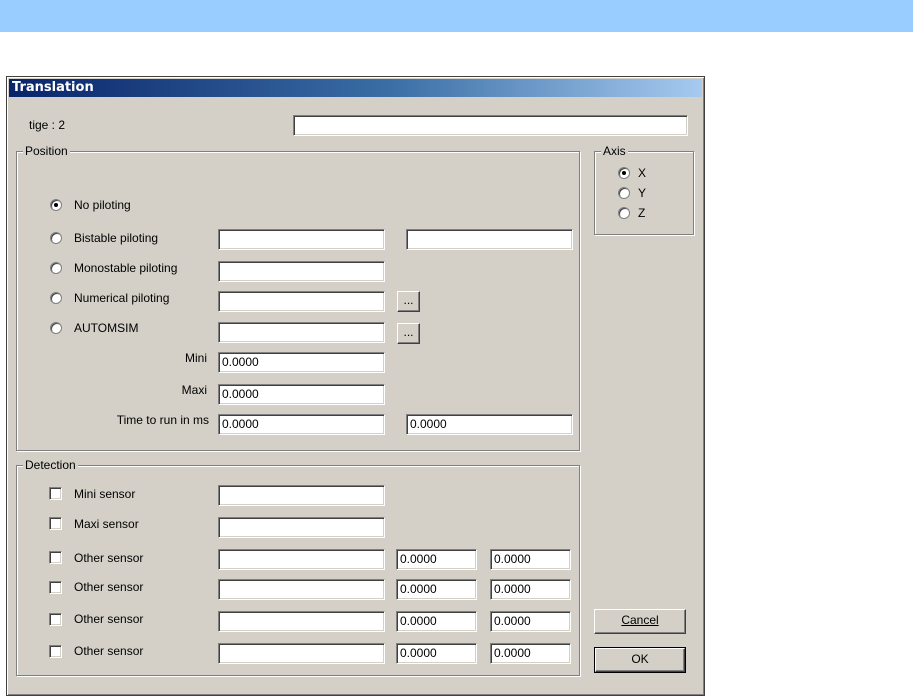  I want to click on radio-axis-x, so click(624, 173).